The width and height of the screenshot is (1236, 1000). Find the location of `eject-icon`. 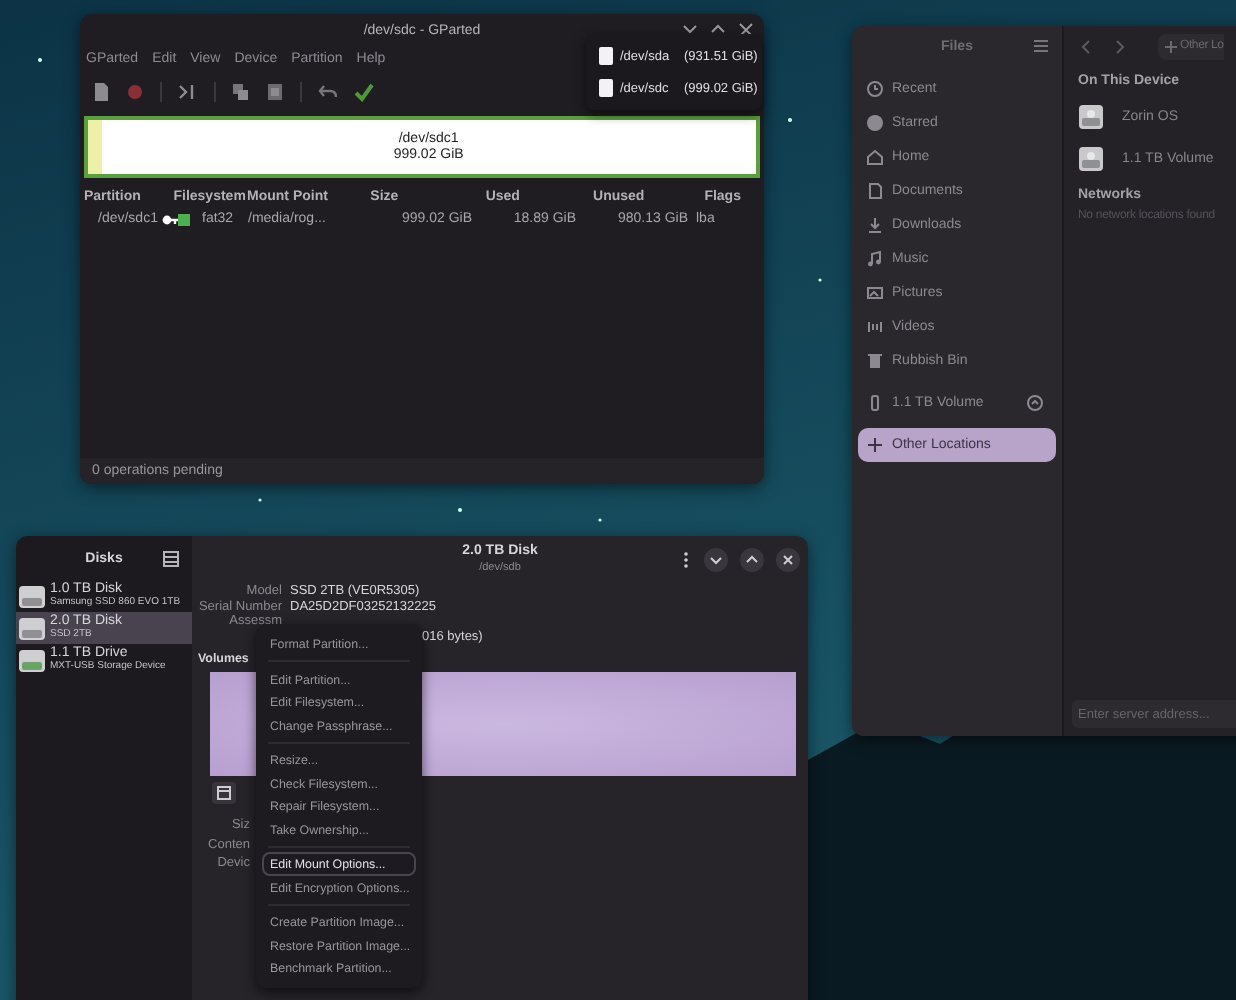

eject-icon is located at coordinates (1035, 403).